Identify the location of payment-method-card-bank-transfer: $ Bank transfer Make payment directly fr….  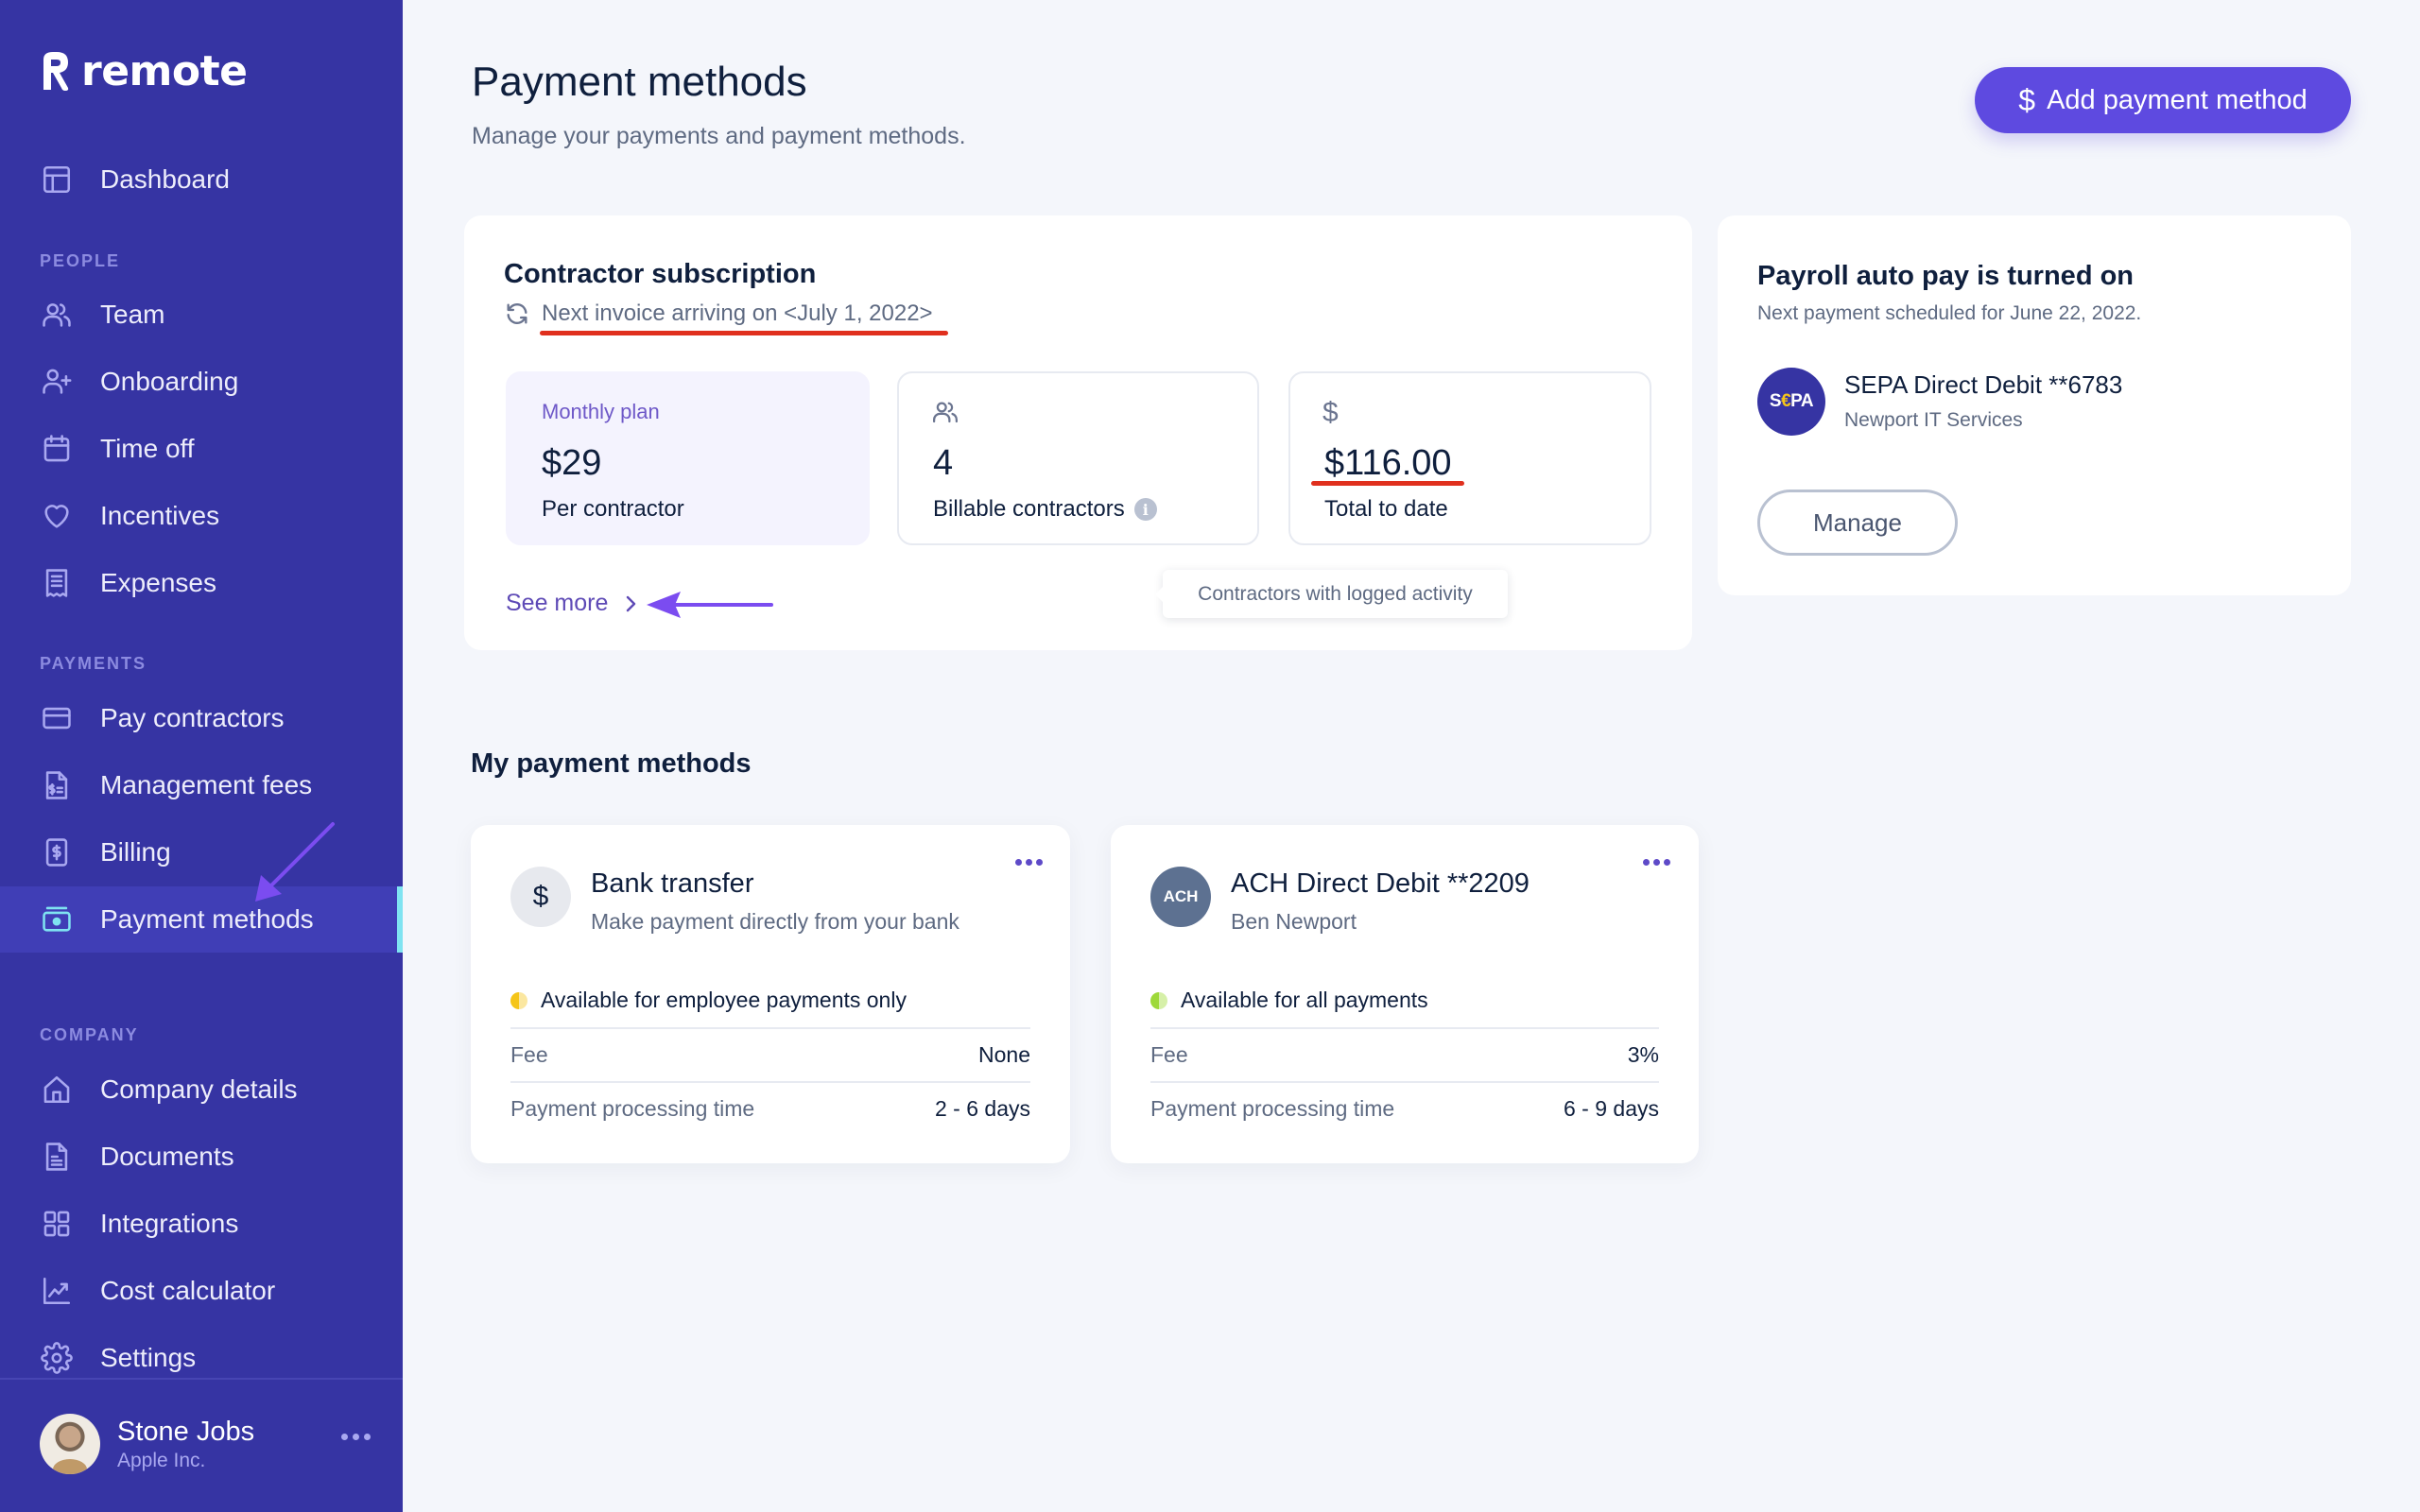
(770, 994).